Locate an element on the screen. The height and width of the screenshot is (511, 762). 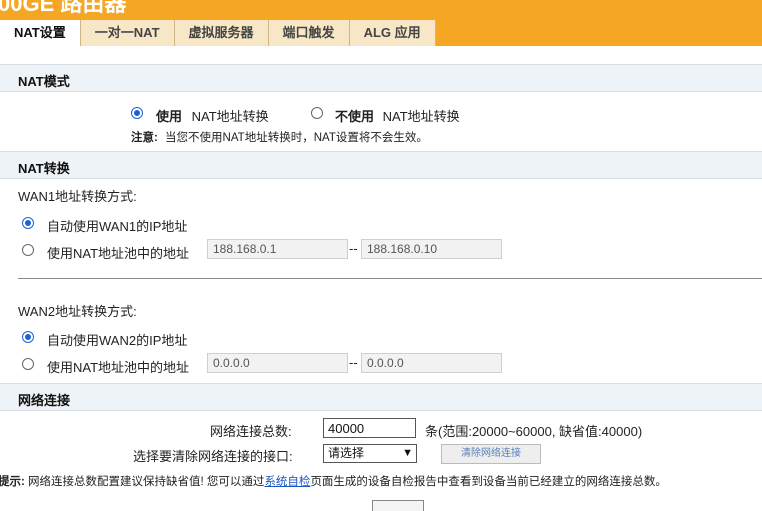
top-bar: 00GE 路由器 NAT设置 一对一NAT 虚拟服务器 端口触发 ALG 应用 is located at coordinates (381, 23).